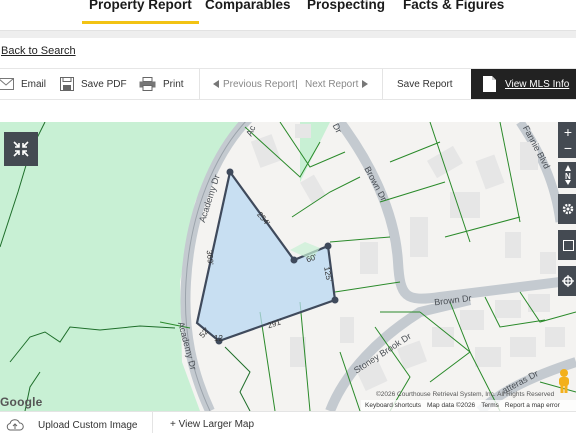  I want to click on zoom-in-button: +, so click(568, 132).